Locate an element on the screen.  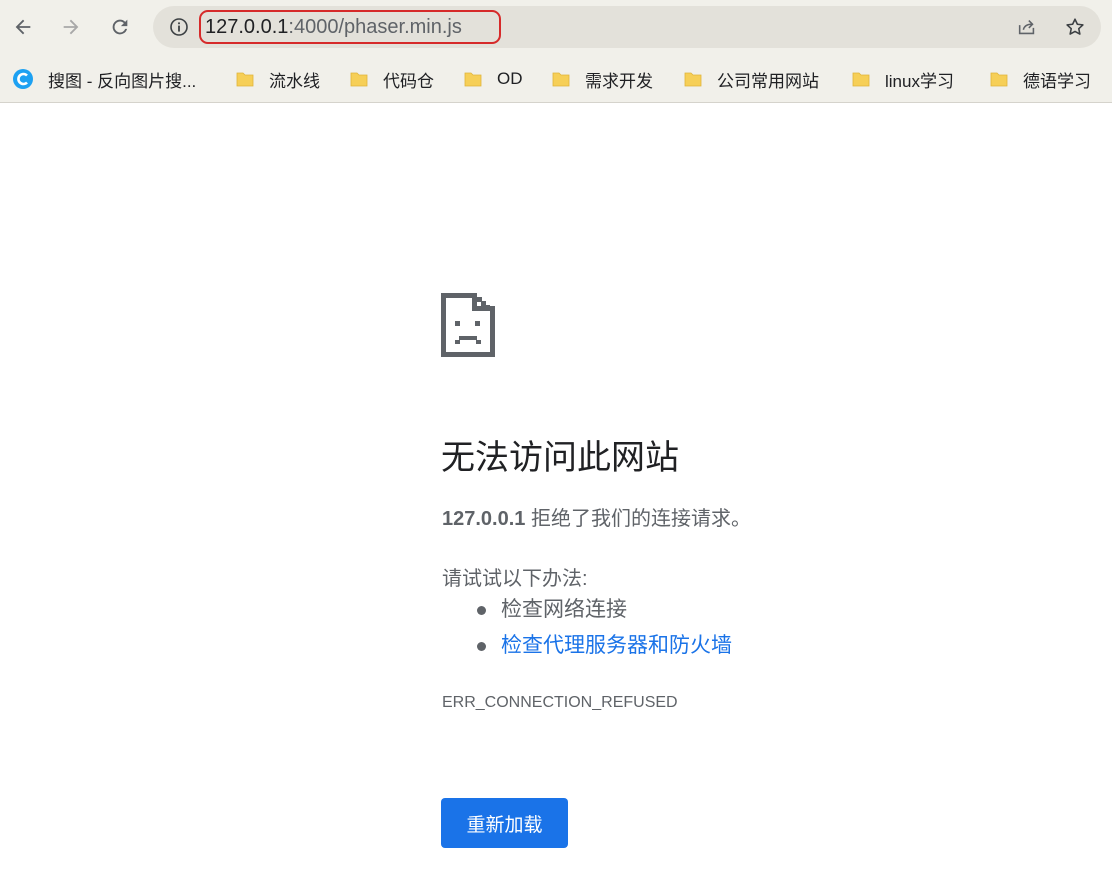
url-path: :4000/phaser.min.js is located at coordinates (375, 27).